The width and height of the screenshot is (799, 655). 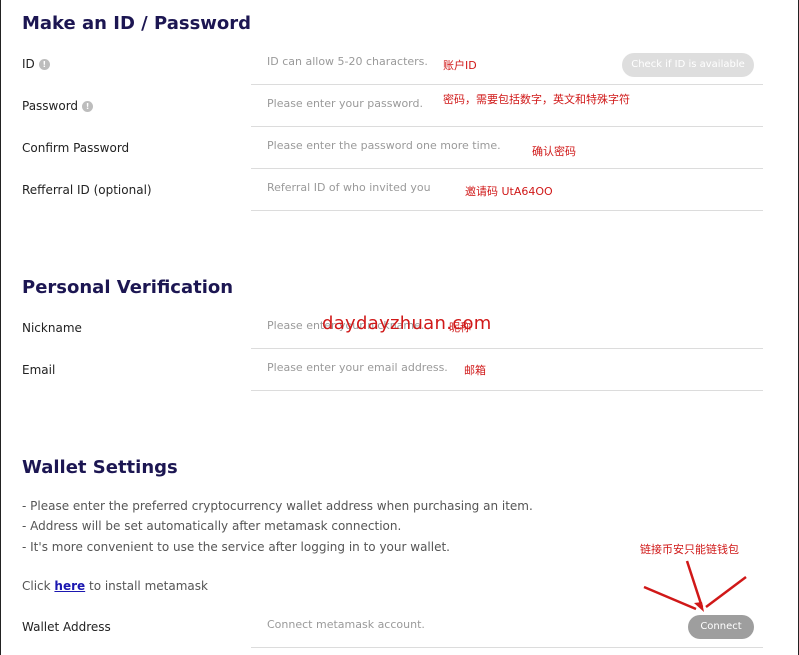 I want to click on email-label-row: Email, so click(x=38, y=370).